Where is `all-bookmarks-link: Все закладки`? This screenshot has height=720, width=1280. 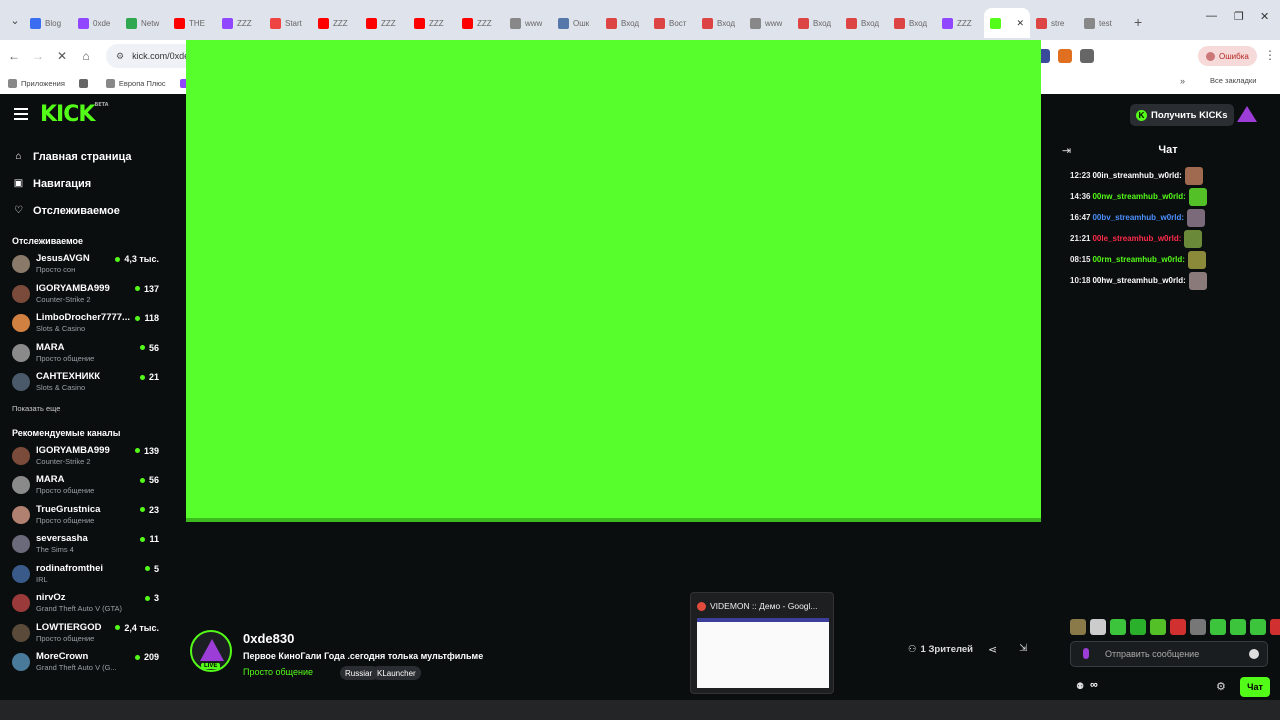
all-bookmarks-link: Все закладки is located at coordinates (1233, 80).